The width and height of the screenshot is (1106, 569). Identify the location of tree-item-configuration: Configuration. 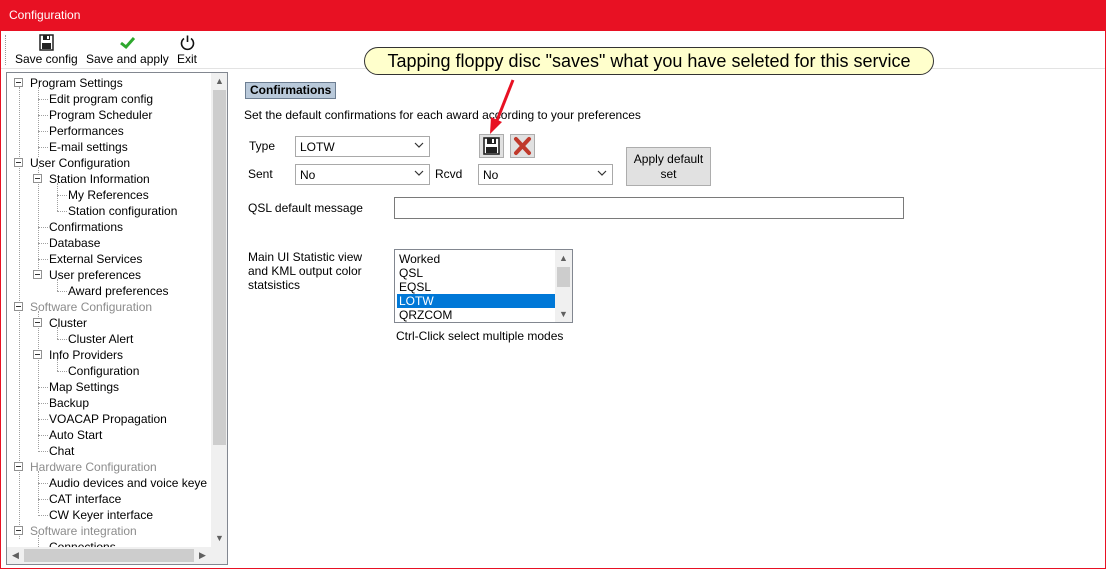
(103, 371).